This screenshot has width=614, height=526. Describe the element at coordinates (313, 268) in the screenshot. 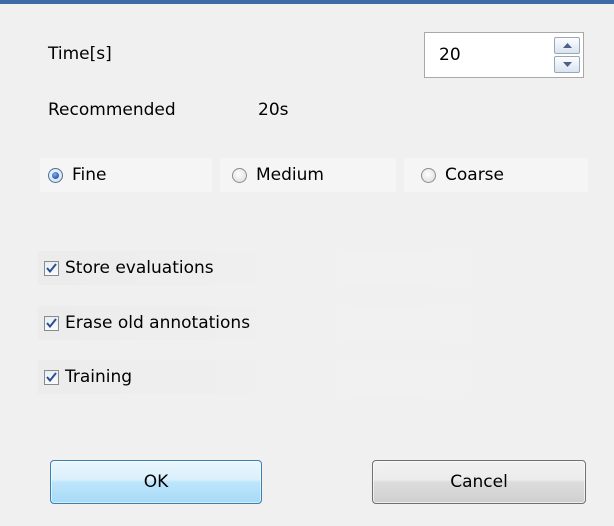

I see `store-evaluations-checkbox: Store evaluations` at that location.